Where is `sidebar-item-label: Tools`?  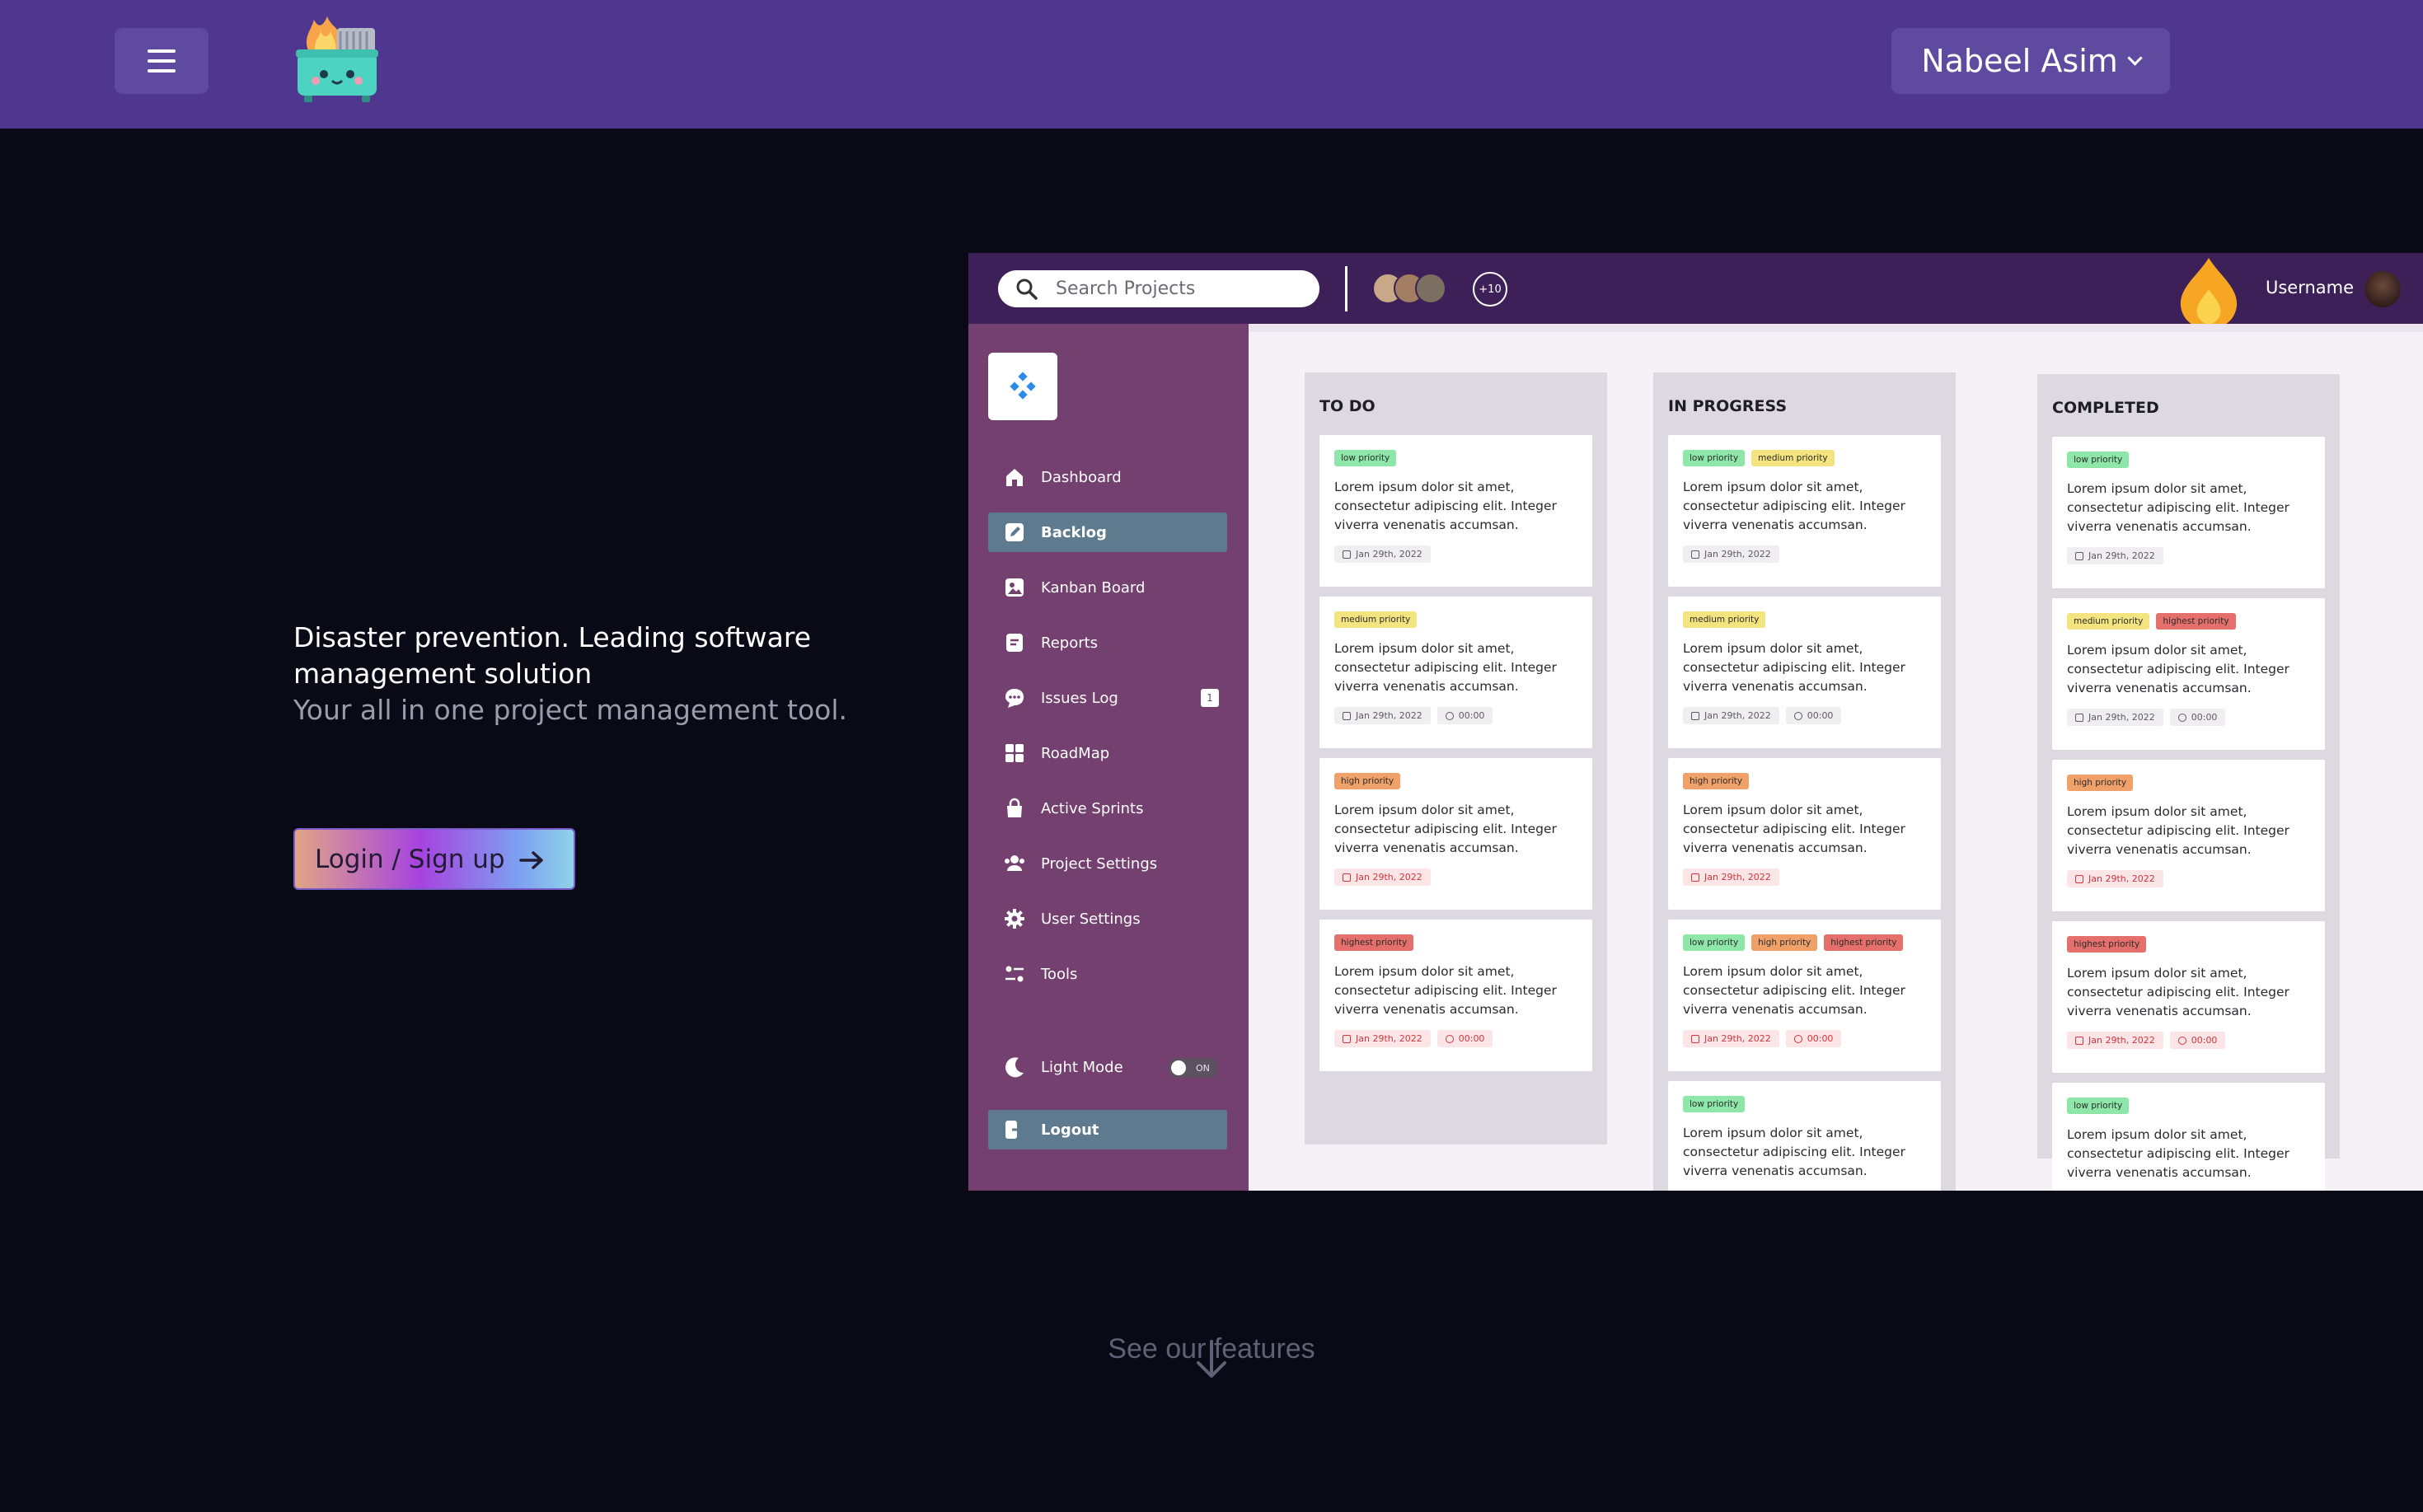
sidebar-item-label: Tools is located at coordinates (1060, 974).